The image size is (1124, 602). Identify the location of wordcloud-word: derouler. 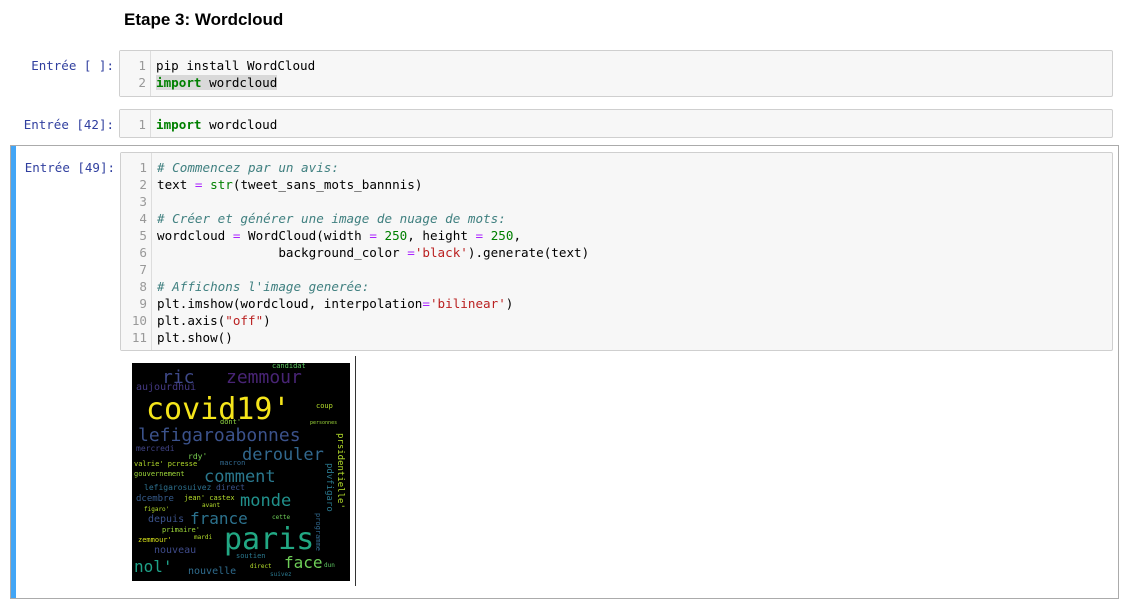
(283, 455).